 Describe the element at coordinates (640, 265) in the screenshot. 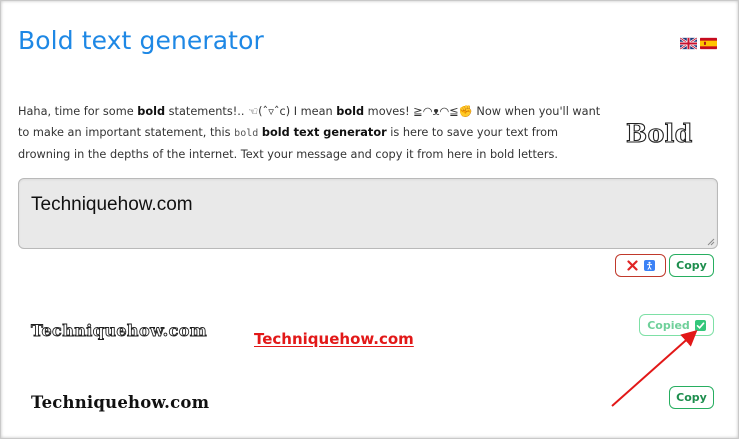

I see `clear-button` at that location.